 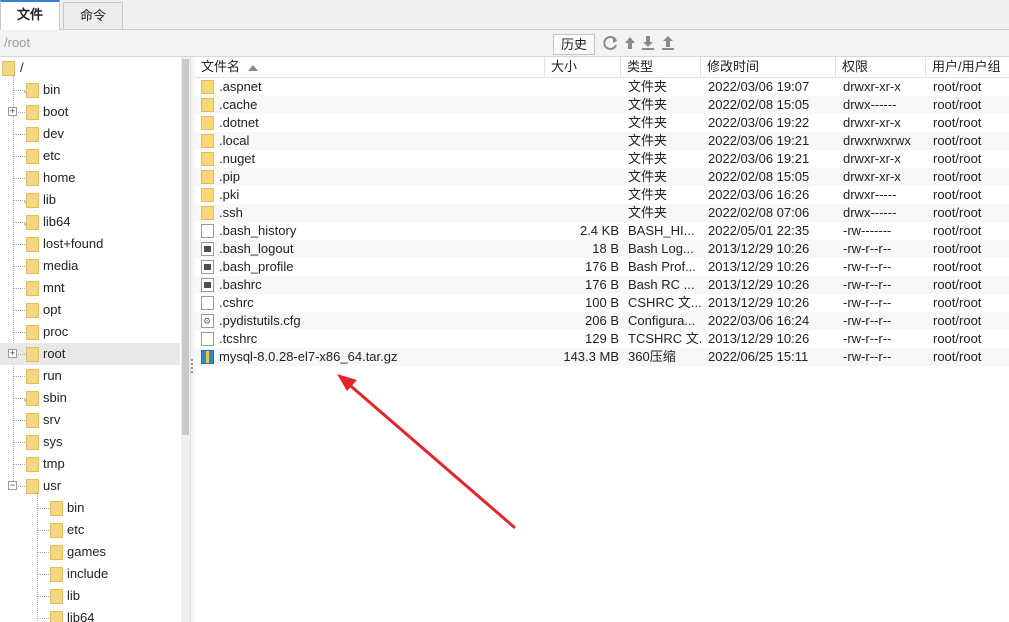 I want to click on column-size: 大小, so click(x=583, y=67).